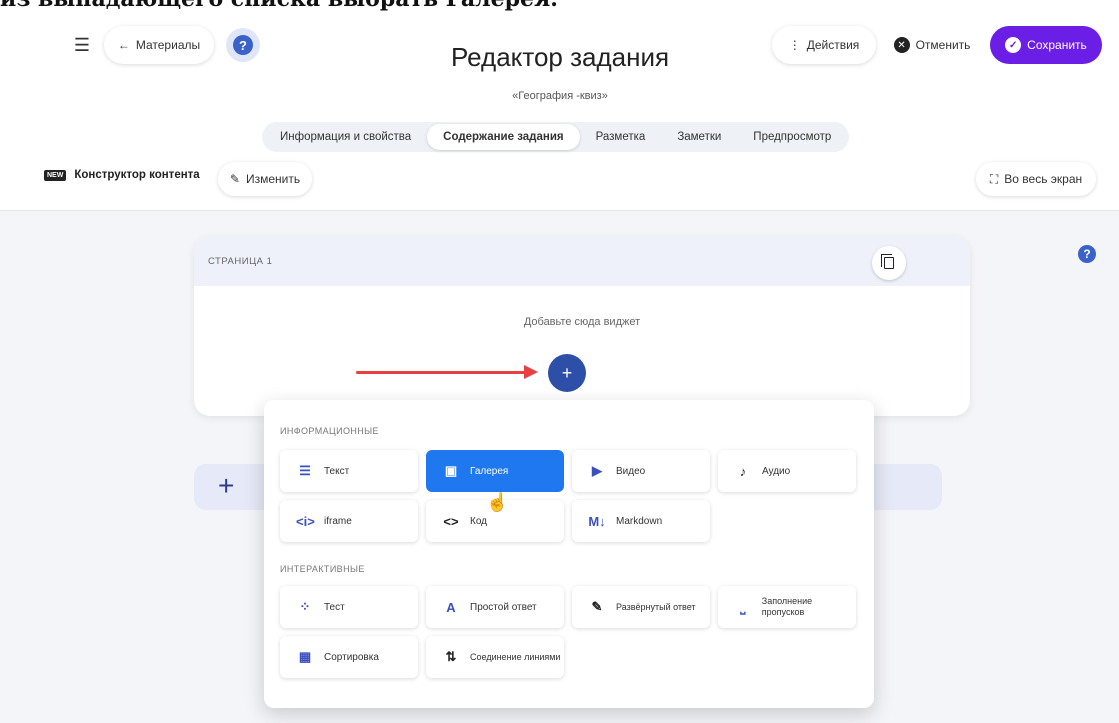 This screenshot has width=1119, height=723. I want to click on music-note-icon: ♪, so click(743, 471).